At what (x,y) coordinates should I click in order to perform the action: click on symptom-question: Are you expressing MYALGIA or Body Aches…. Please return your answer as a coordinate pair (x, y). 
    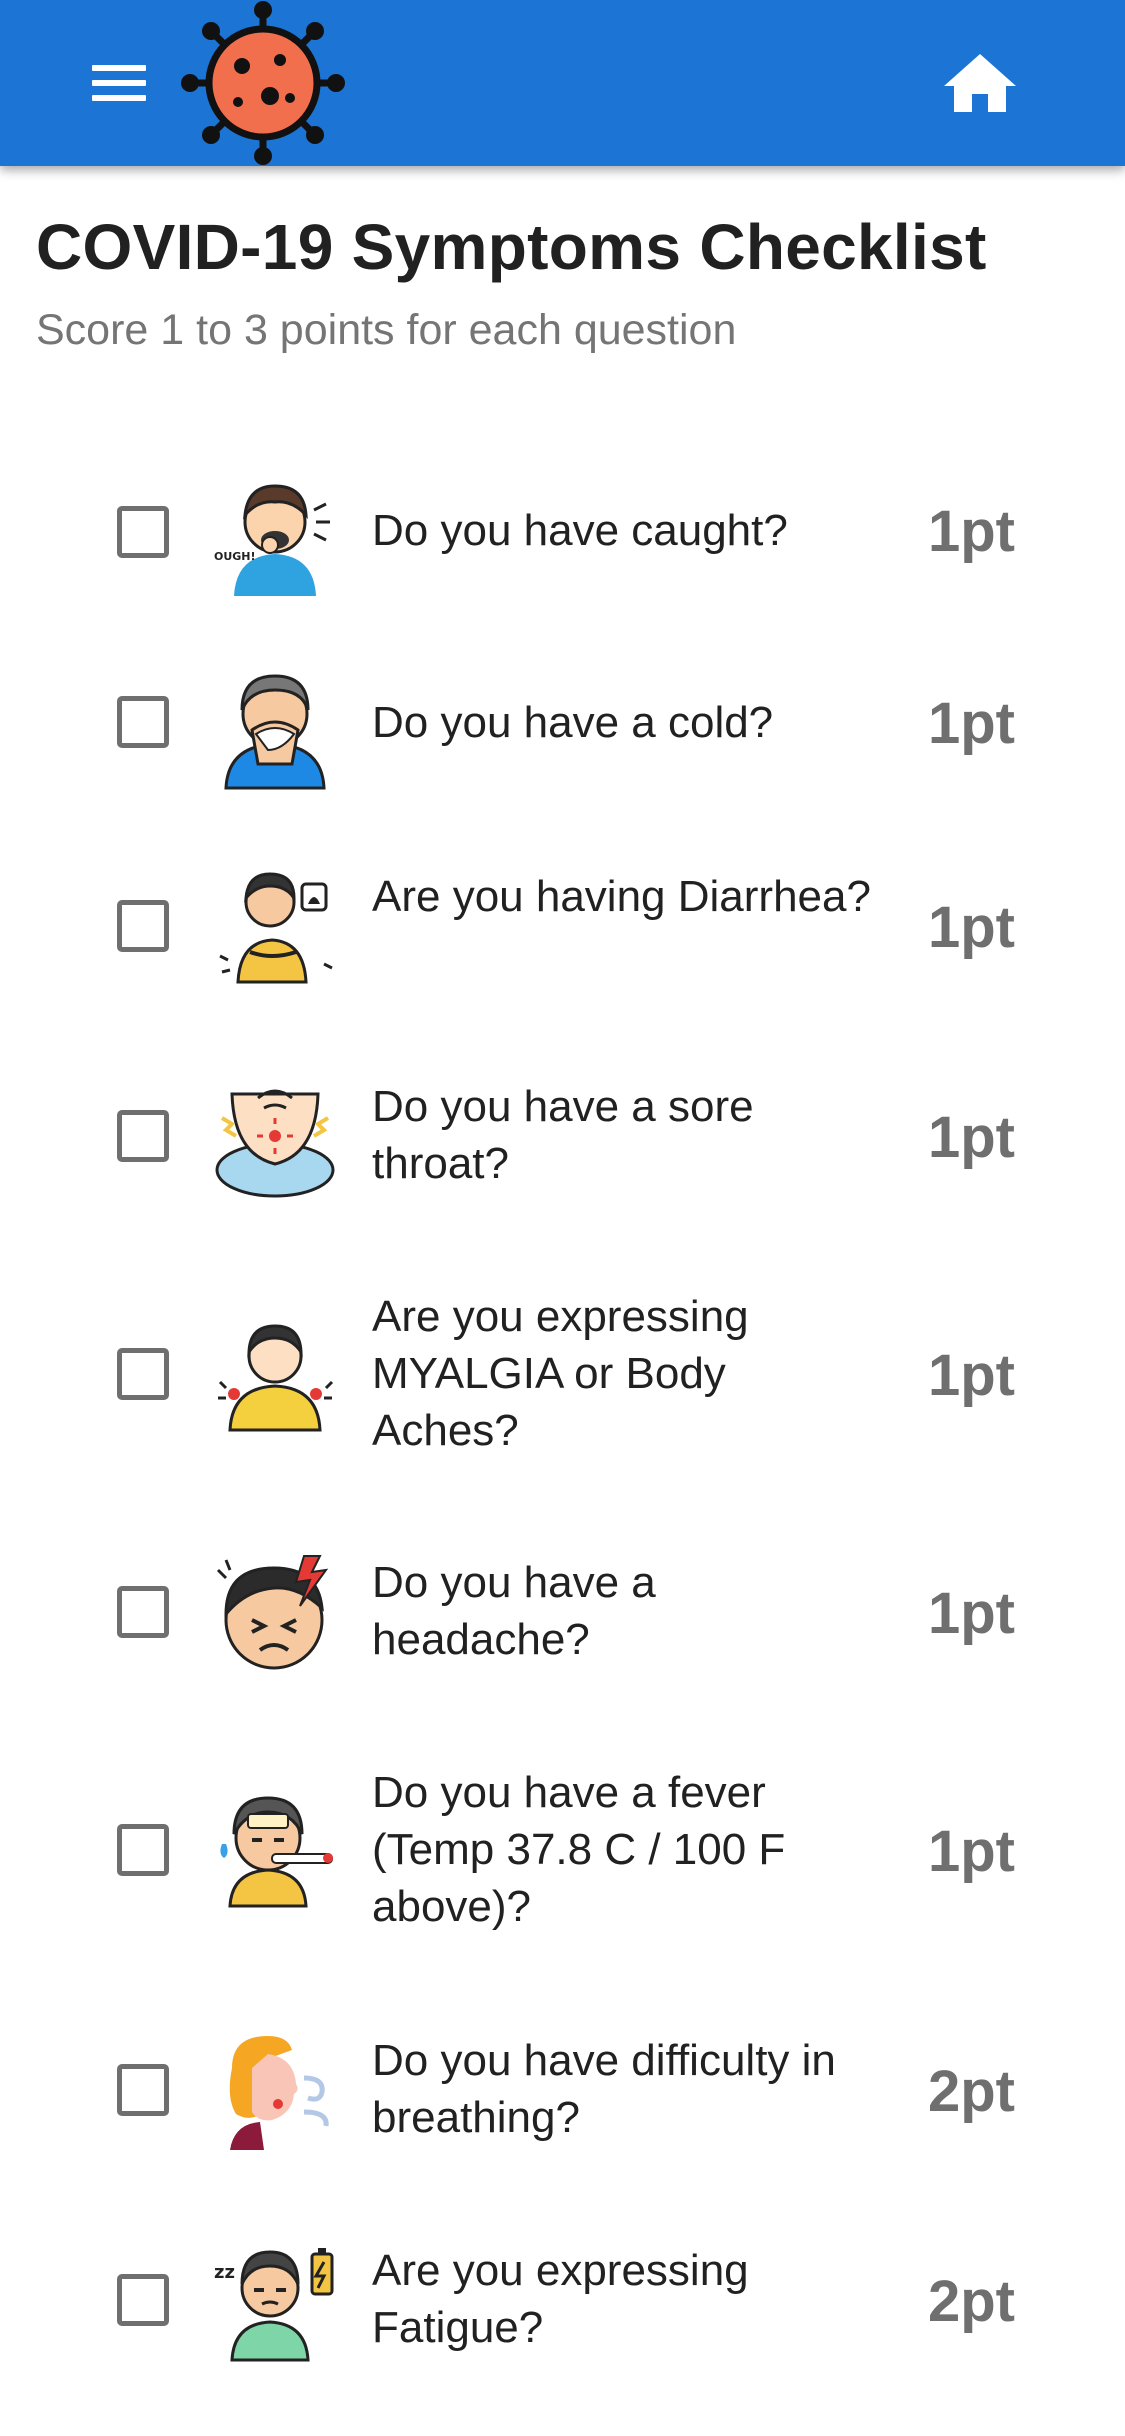
    Looking at the image, I should click on (560, 1373).